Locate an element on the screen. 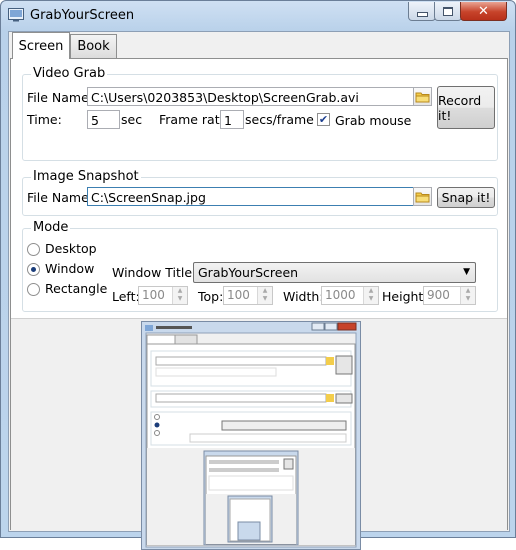 The width and height of the screenshot is (516, 550). window-title-select: GrabYourScreen ▼ is located at coordinates (334, 272).